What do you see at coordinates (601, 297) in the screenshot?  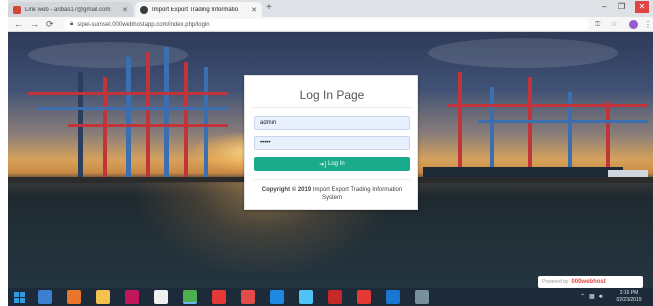 I see `volume-icon: 🔊︎` at bounding box center [601, 297].